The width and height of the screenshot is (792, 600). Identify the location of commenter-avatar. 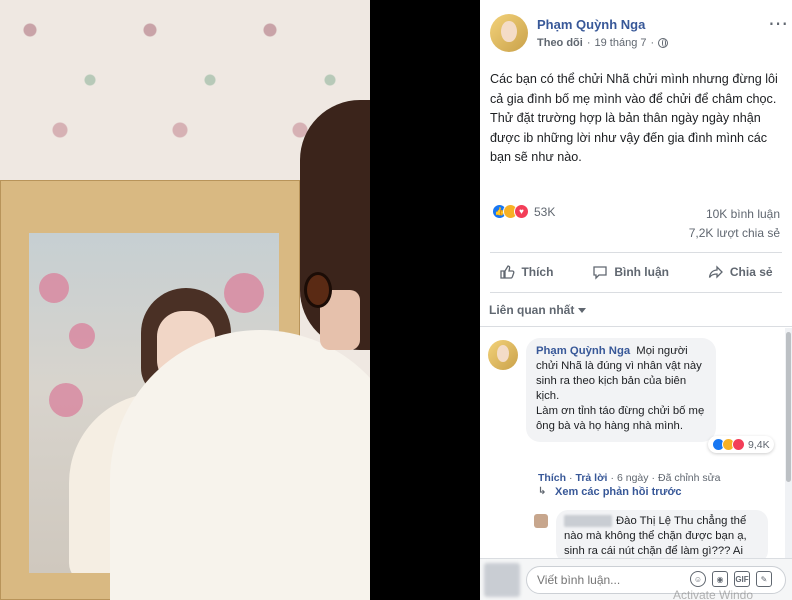
(503, 355).